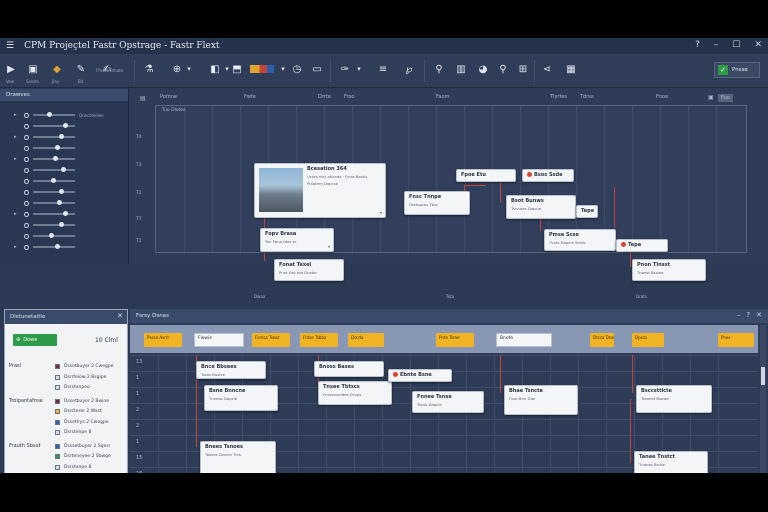  What do you see at coordinates (33, 69) in the screenshot?
I see `window-icon: ▣` at bounding box center [33, 69].